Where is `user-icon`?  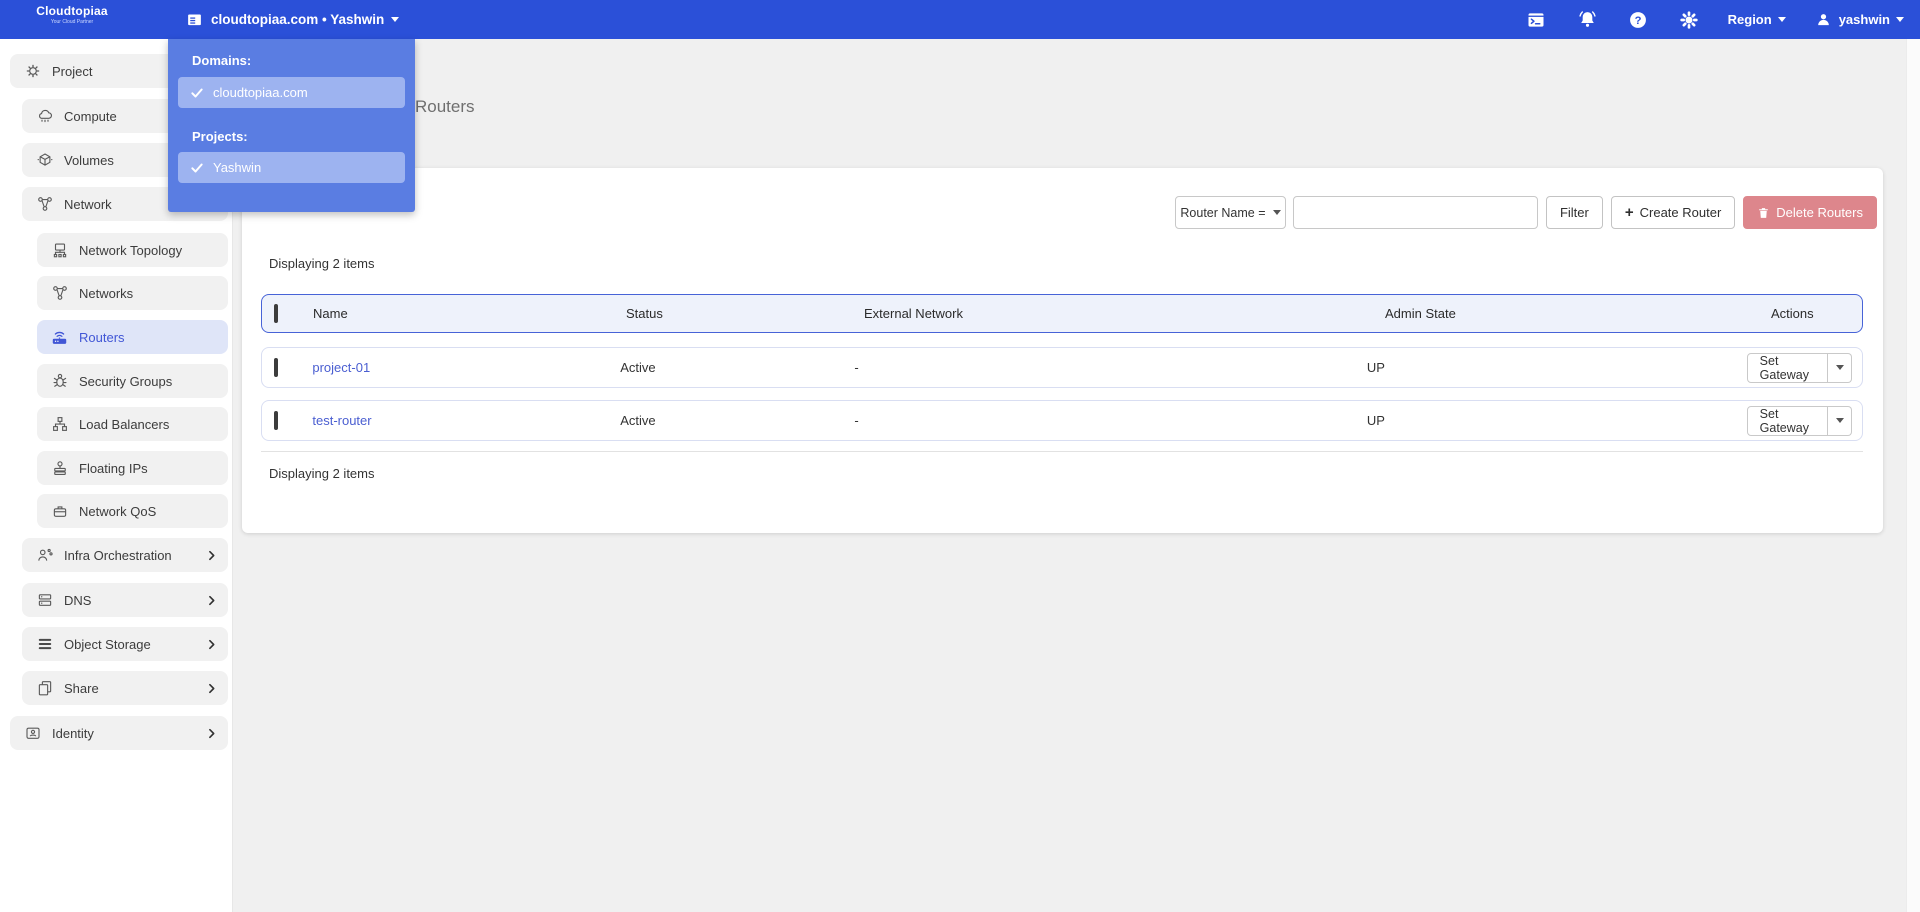
user-icon is located at coordinates (1823, 19).